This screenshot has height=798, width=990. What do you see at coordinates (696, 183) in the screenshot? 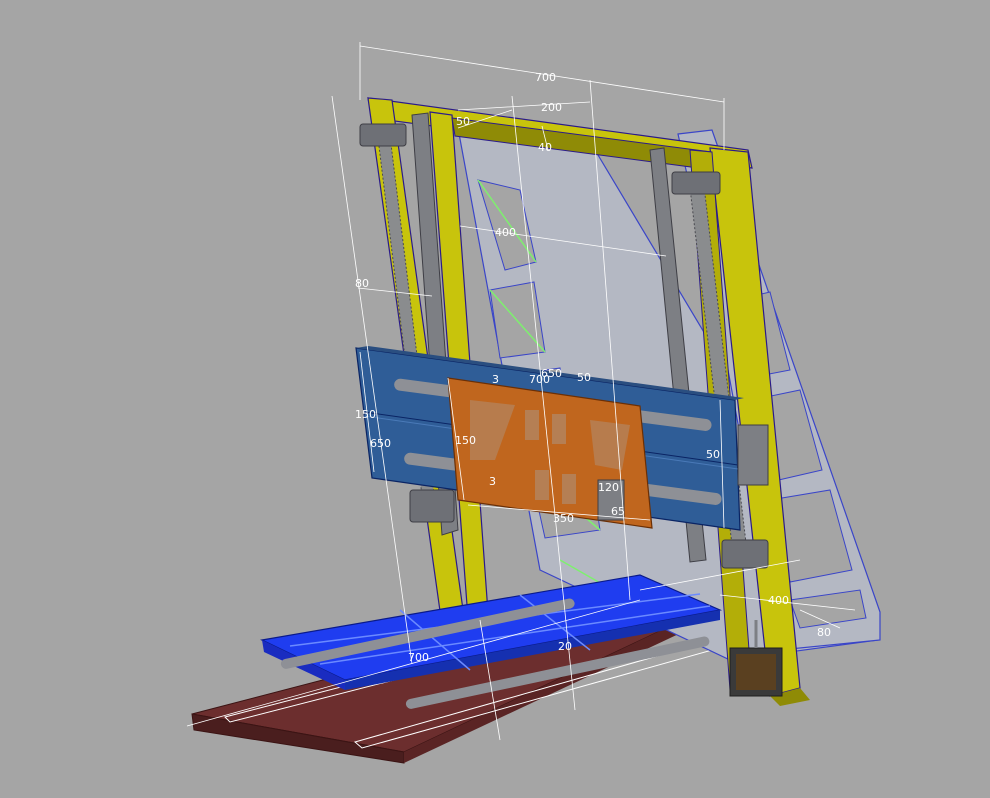
I see `right-top-bearing` at bounding box center [696, 183].